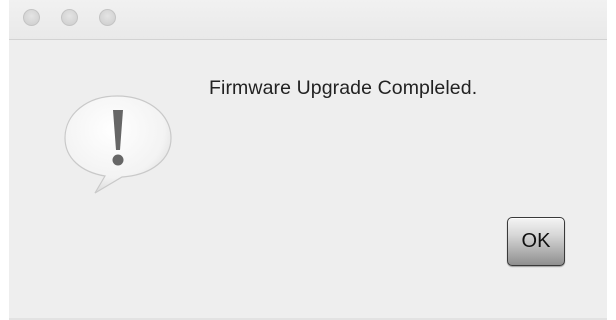 Image resolution: width=616 pixels, height=320 pixels. Describe the element at coordinates (69, 17) in the screenshot. I see `minimize-window-button` at that location.